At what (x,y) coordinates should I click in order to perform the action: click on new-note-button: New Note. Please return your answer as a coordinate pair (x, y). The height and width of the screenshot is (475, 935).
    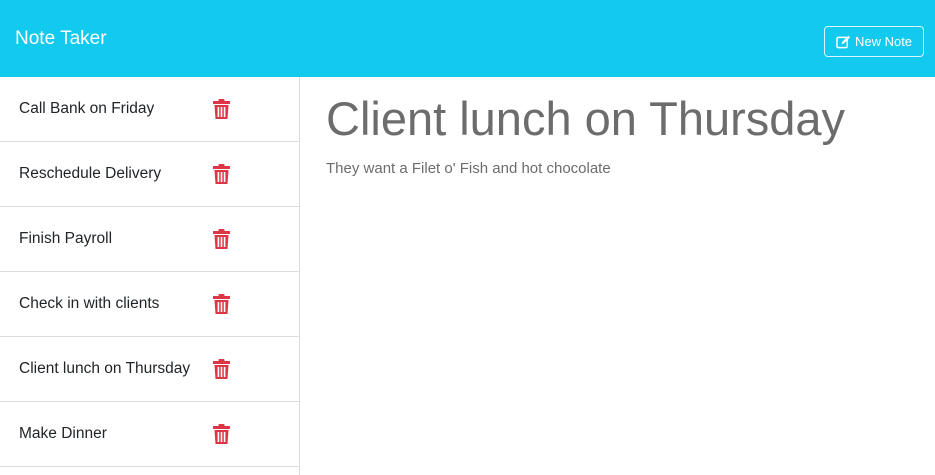
    Looking at the image, I should click on (874, 41).